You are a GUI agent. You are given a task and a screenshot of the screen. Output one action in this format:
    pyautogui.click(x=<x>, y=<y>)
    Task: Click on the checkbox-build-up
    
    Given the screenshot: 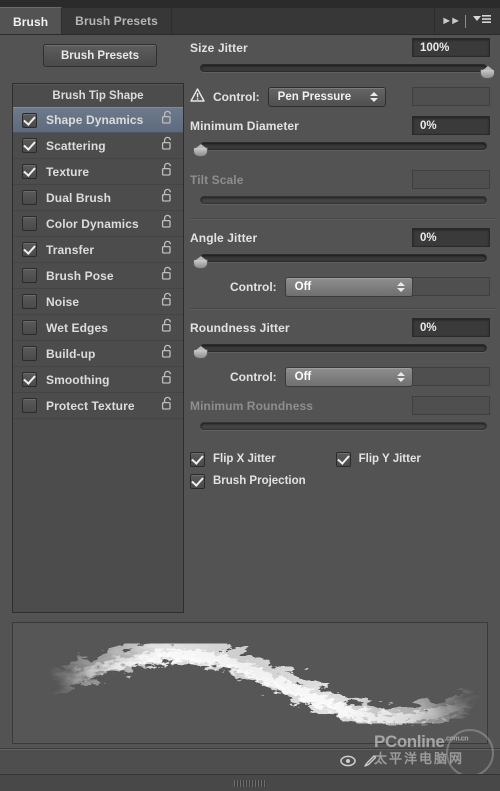 What is the action you would take?
    pyautogui.click(x=29, y=353)
    